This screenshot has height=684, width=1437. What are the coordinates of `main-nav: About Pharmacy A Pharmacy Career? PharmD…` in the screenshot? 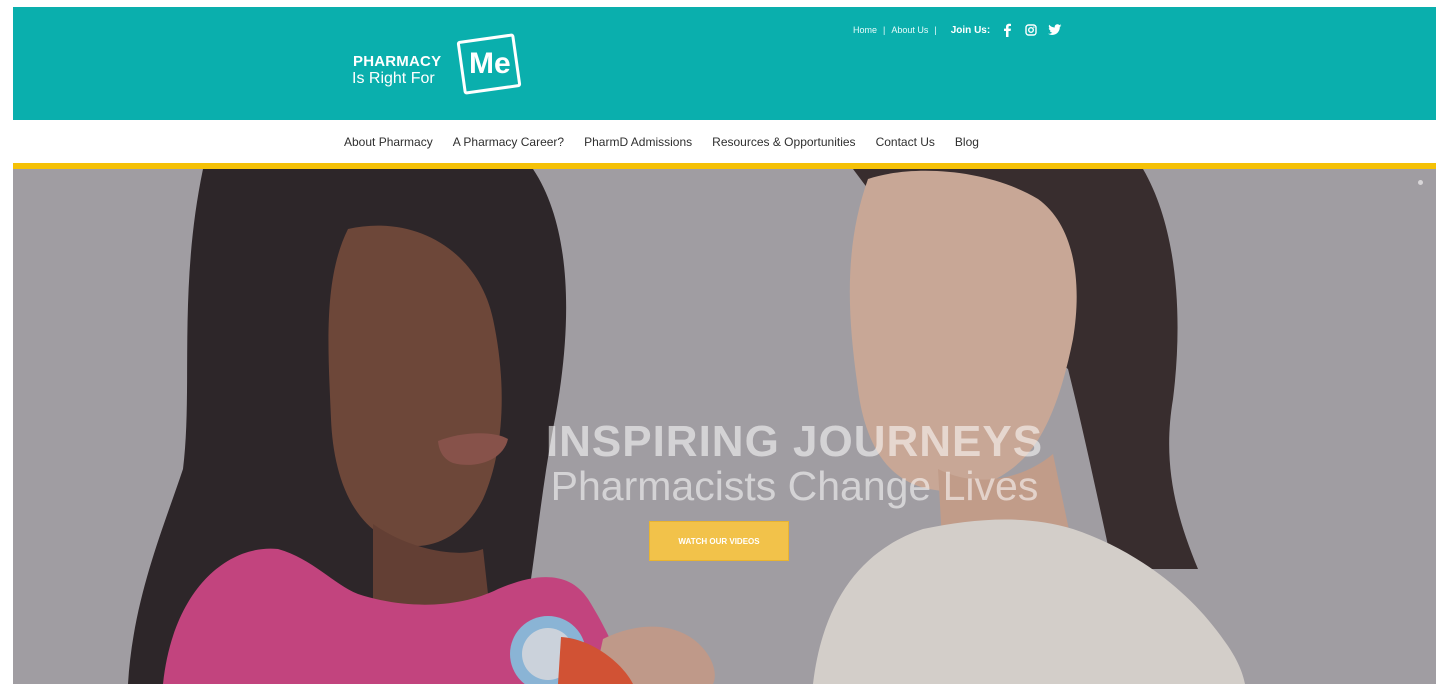 It's located at (724, 144).